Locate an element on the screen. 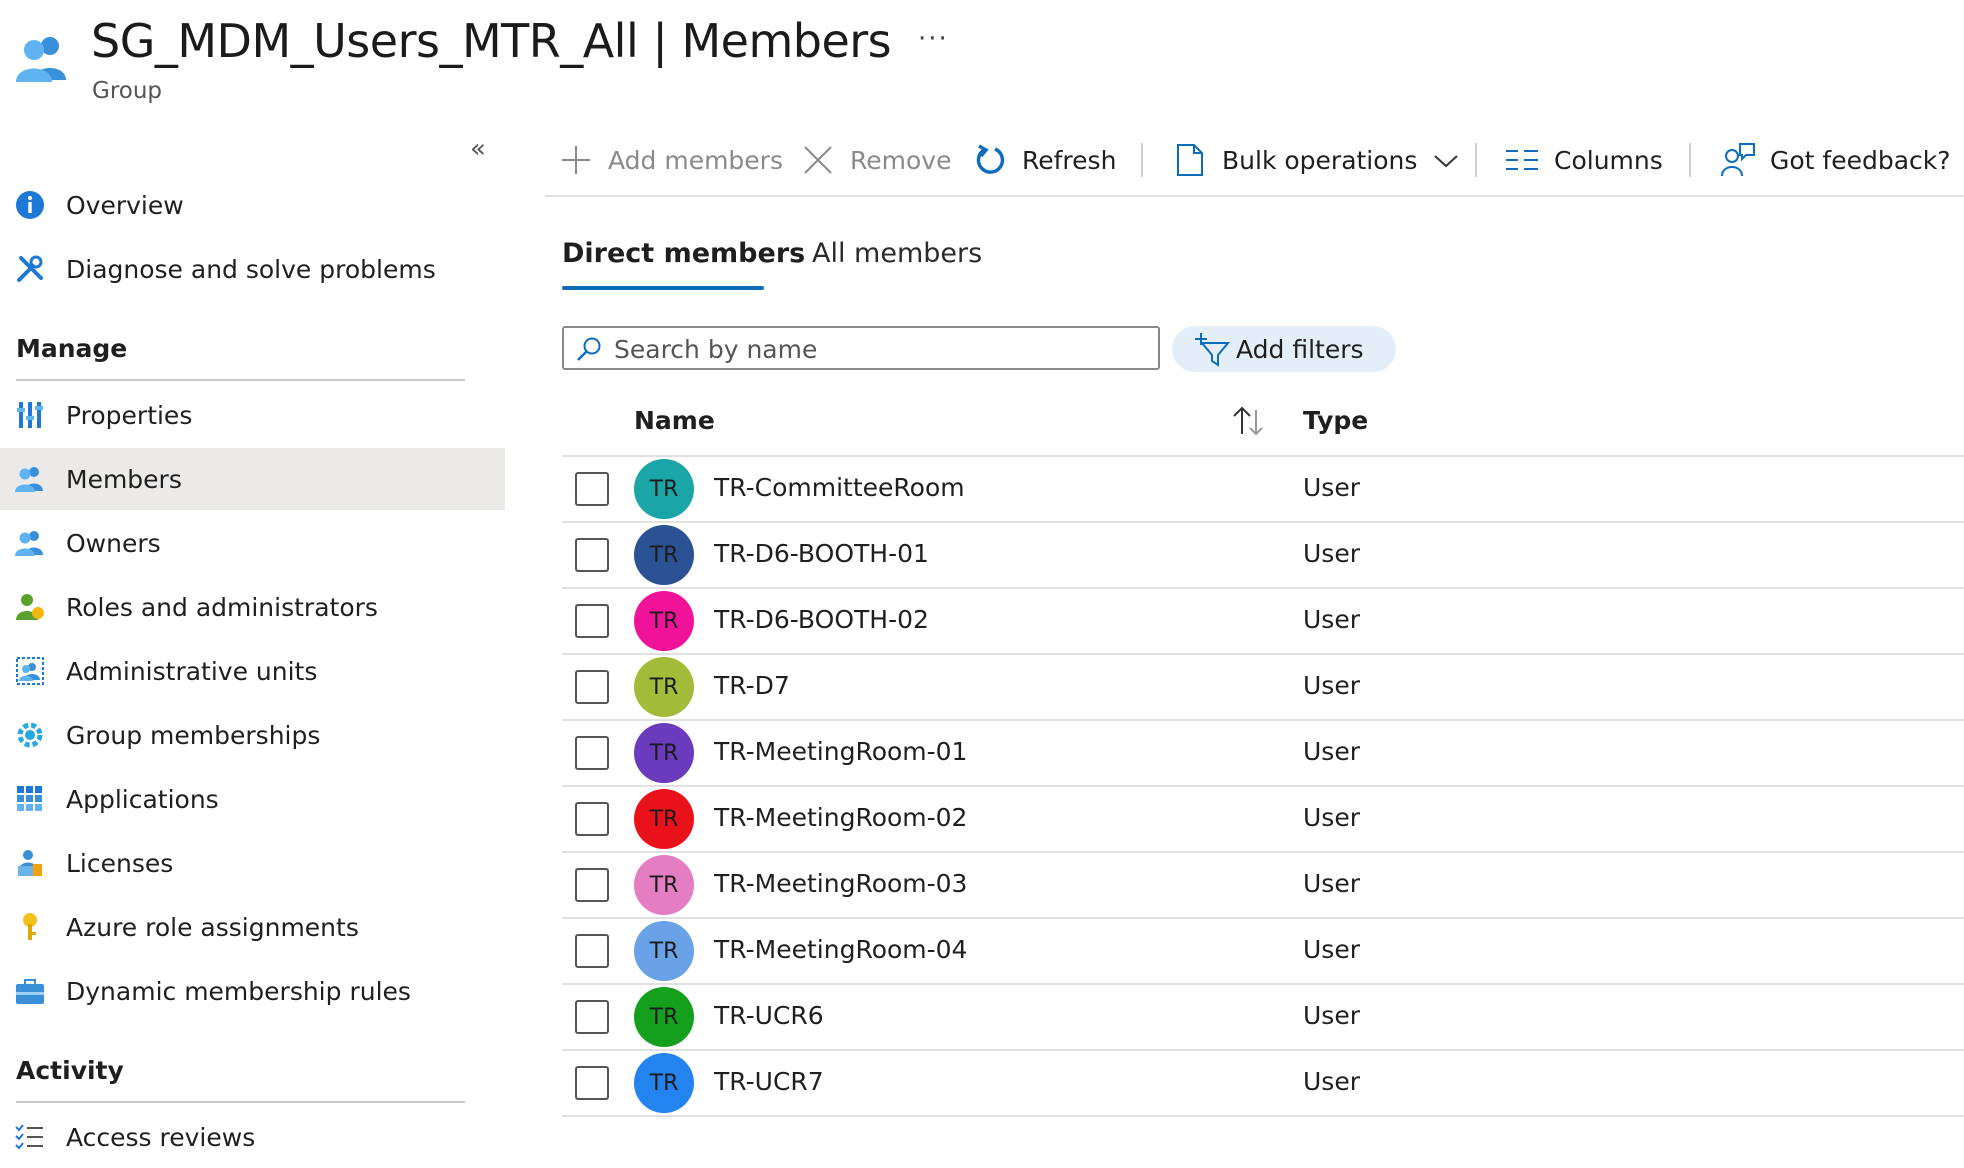 The image size is (1964, 1168). collapse-sidebar-button: « is located at coordinates (478, 149).